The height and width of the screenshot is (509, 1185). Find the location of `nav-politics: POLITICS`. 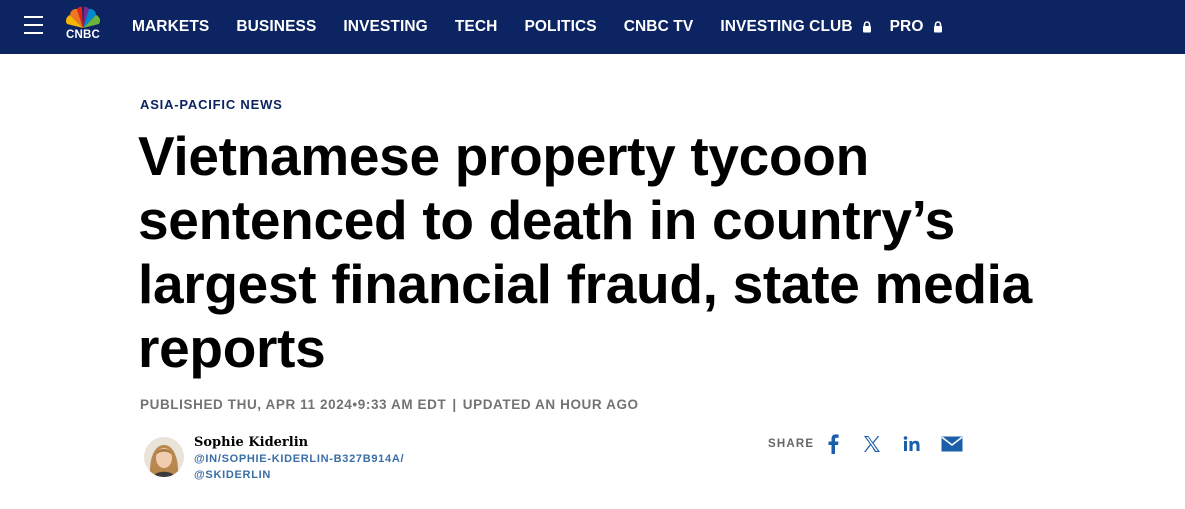

nav-politics: POLITICS is located at coordinates (560, 27).